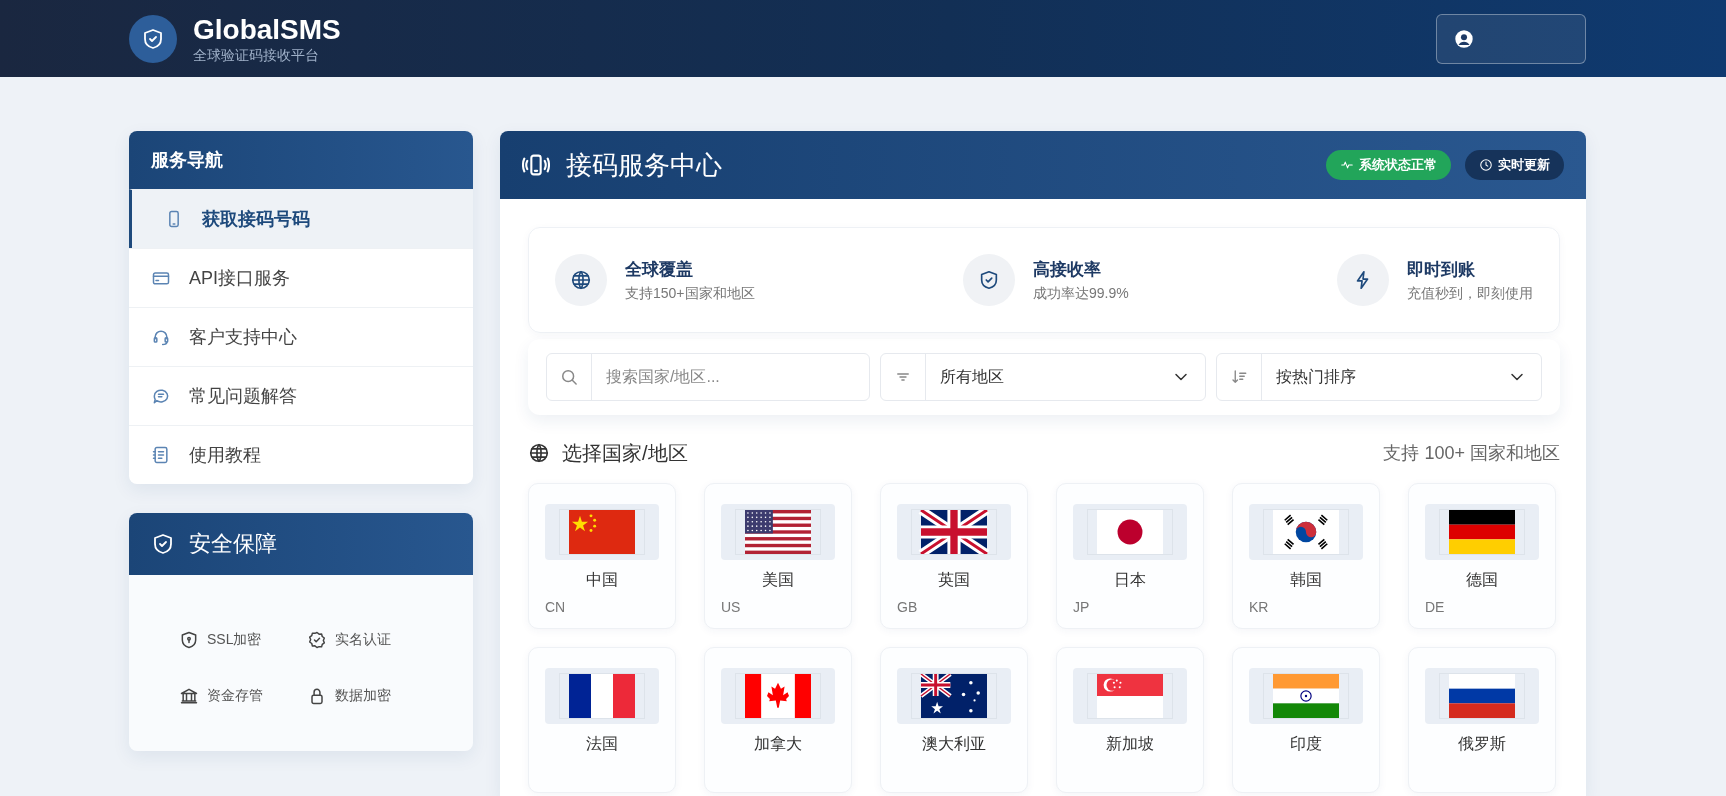 Image resolution: width=1726 pixels, height=796 pixels. Describe the element at coordinates (1080, 293) in the screenshot. I see `feature-subtitle: 成功率达99.9%` at that location.